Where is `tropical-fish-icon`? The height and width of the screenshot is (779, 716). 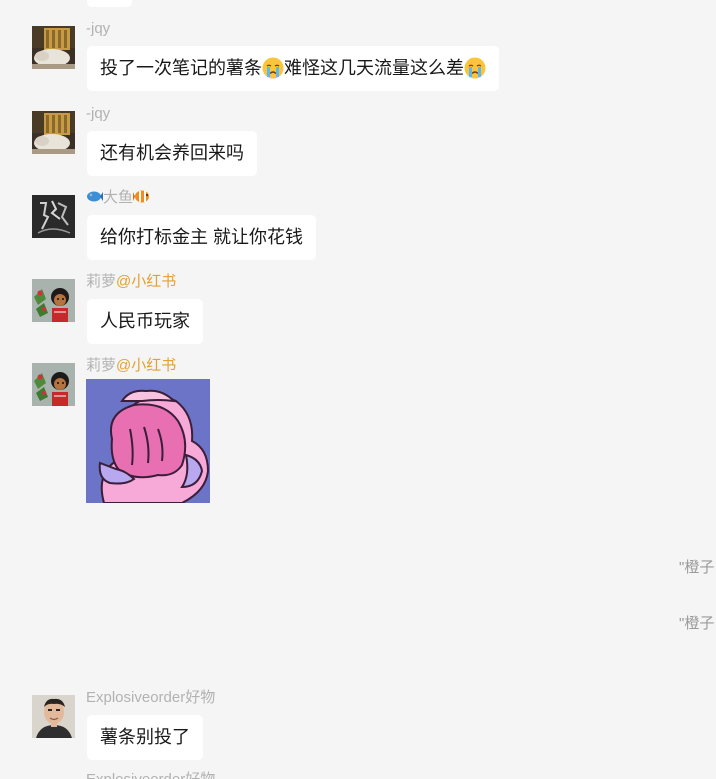 tropical-fish-icon is located at coordinates (141, 196).